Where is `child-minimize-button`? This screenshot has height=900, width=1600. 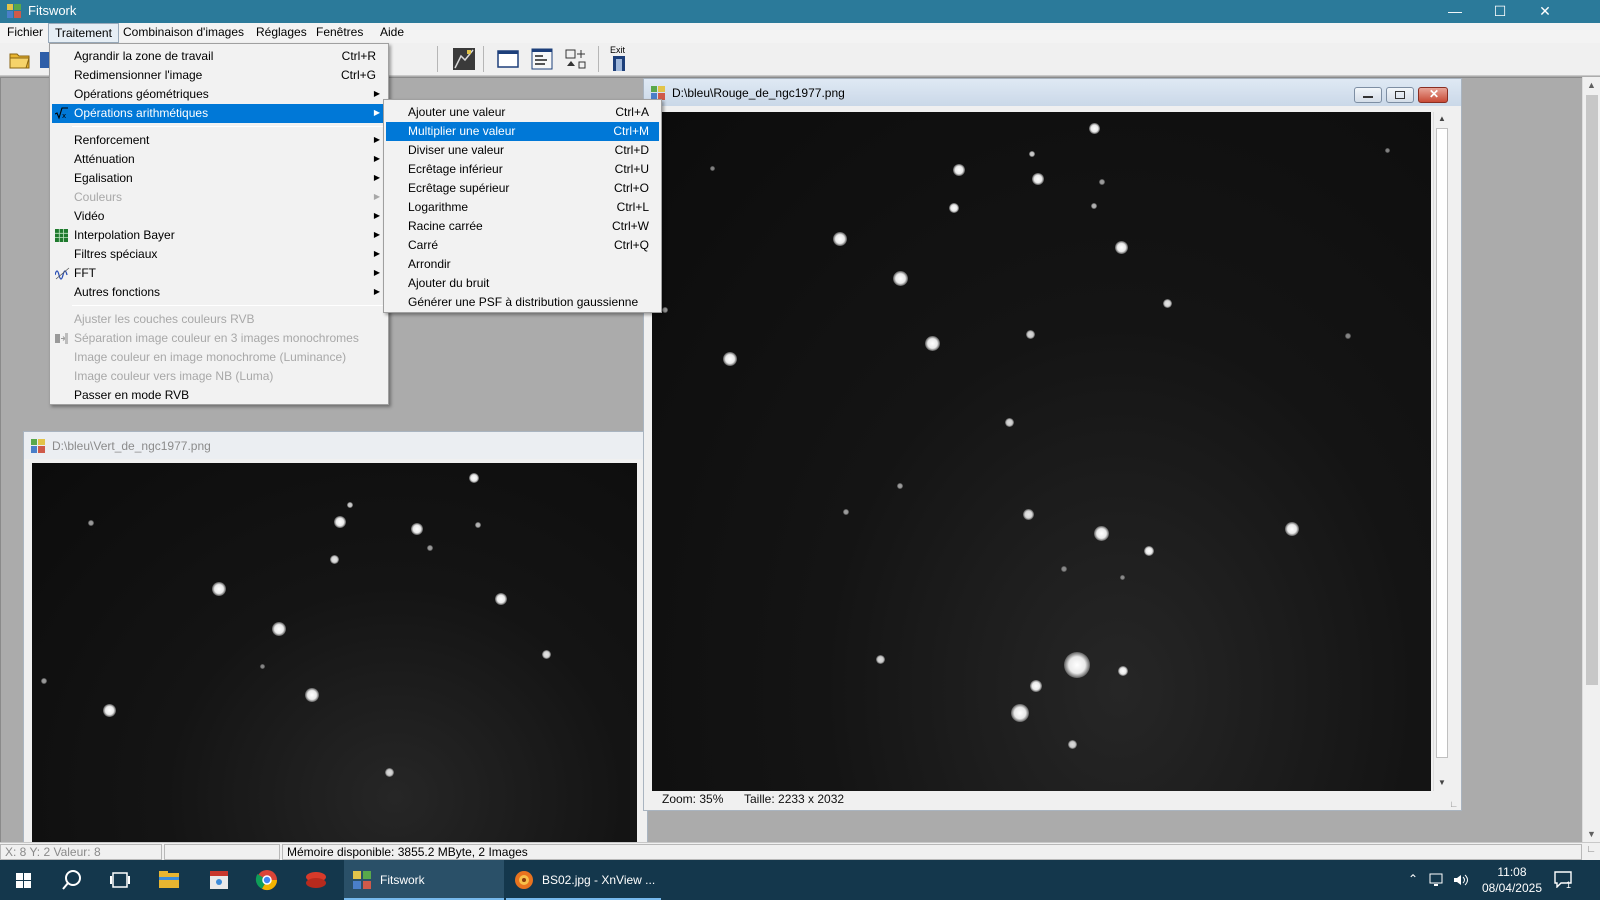 child-minimize-button is located at coordinates (1368, 95).